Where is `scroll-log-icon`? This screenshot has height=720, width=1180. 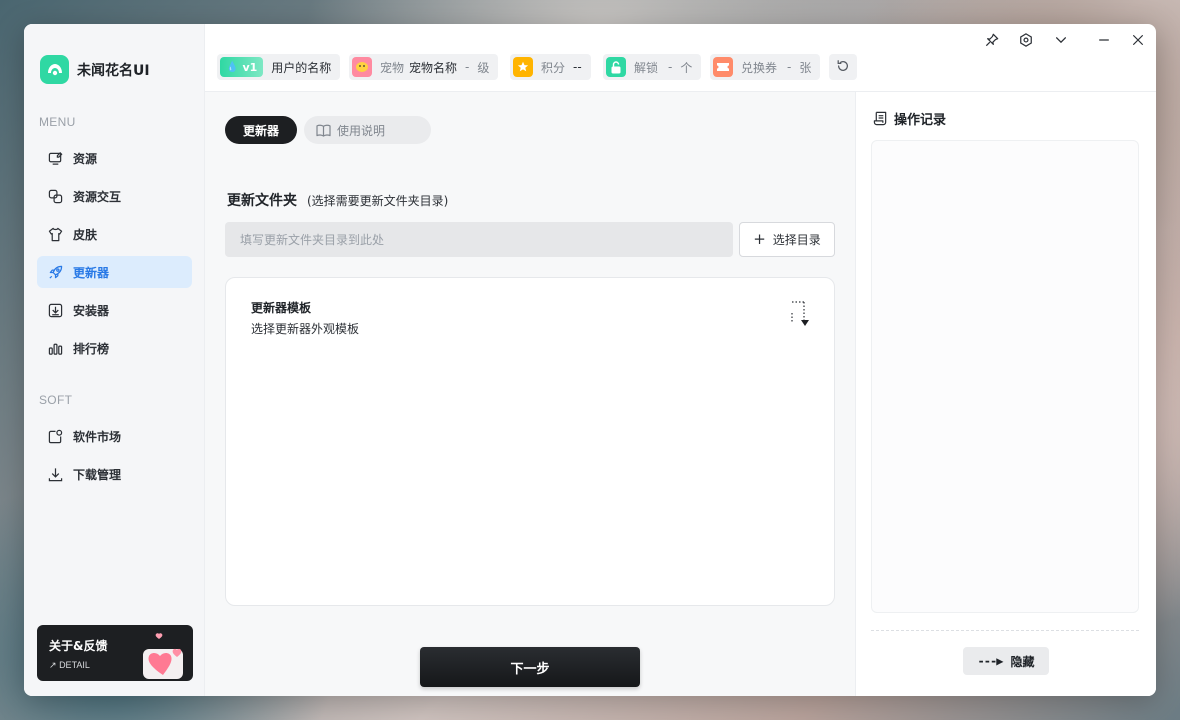
scroll-log-icon is located at coordinates (880, 118).